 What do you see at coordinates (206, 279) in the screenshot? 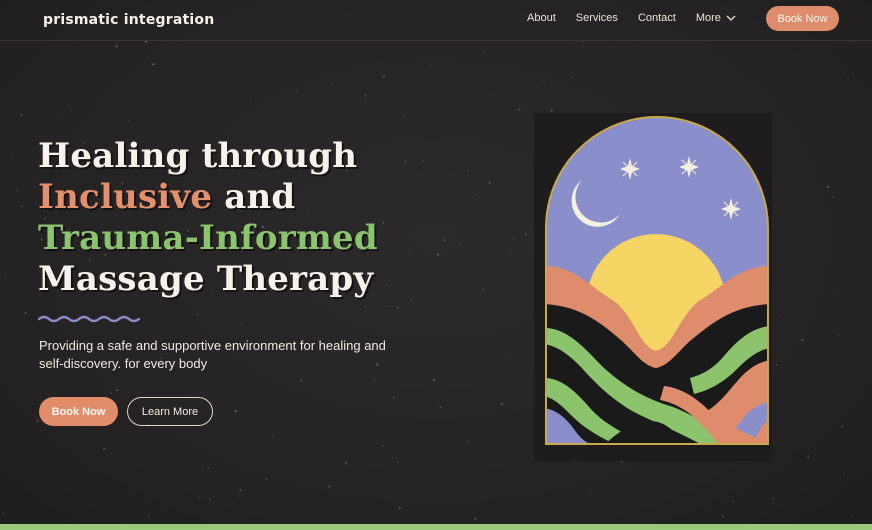
I see `headline-line-4: Massage Therapy` at bounding box center [206, 279].